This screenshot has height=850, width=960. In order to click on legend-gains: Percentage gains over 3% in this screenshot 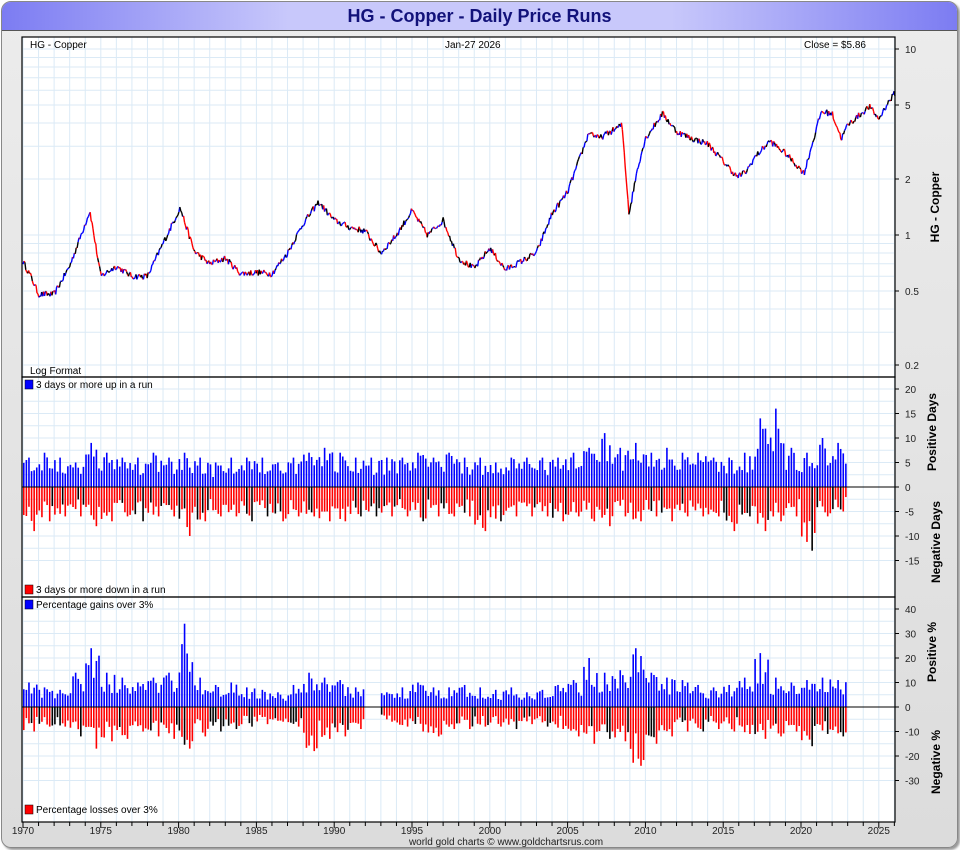, I will do `click(94, 605)`.